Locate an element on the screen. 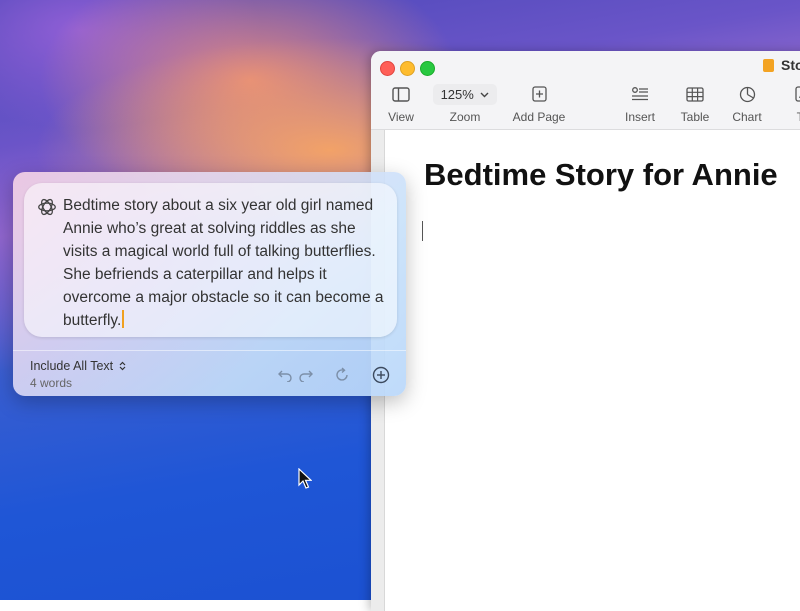  minimize-window-button is located at coordinates (407, 68).